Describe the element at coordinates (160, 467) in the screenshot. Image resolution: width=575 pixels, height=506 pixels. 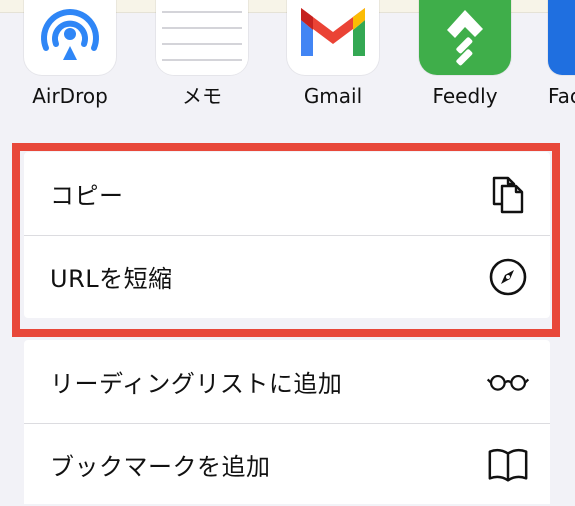
I see `action-add-bookmark-label: ブックマークを追加` at that location.